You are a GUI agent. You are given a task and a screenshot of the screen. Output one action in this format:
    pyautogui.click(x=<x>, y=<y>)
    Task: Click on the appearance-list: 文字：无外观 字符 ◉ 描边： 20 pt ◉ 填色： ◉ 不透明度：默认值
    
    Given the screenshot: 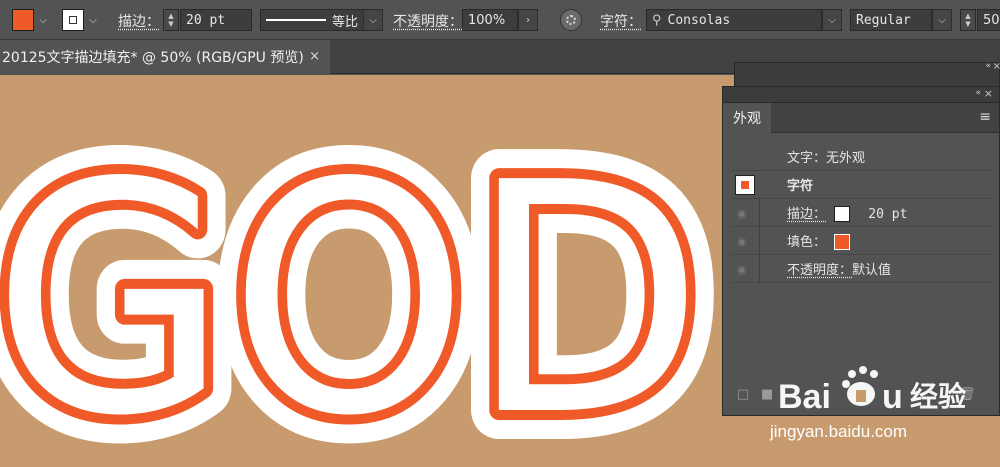 What is the action you would take?
    pyautogui.click(x=862, y=213)
    